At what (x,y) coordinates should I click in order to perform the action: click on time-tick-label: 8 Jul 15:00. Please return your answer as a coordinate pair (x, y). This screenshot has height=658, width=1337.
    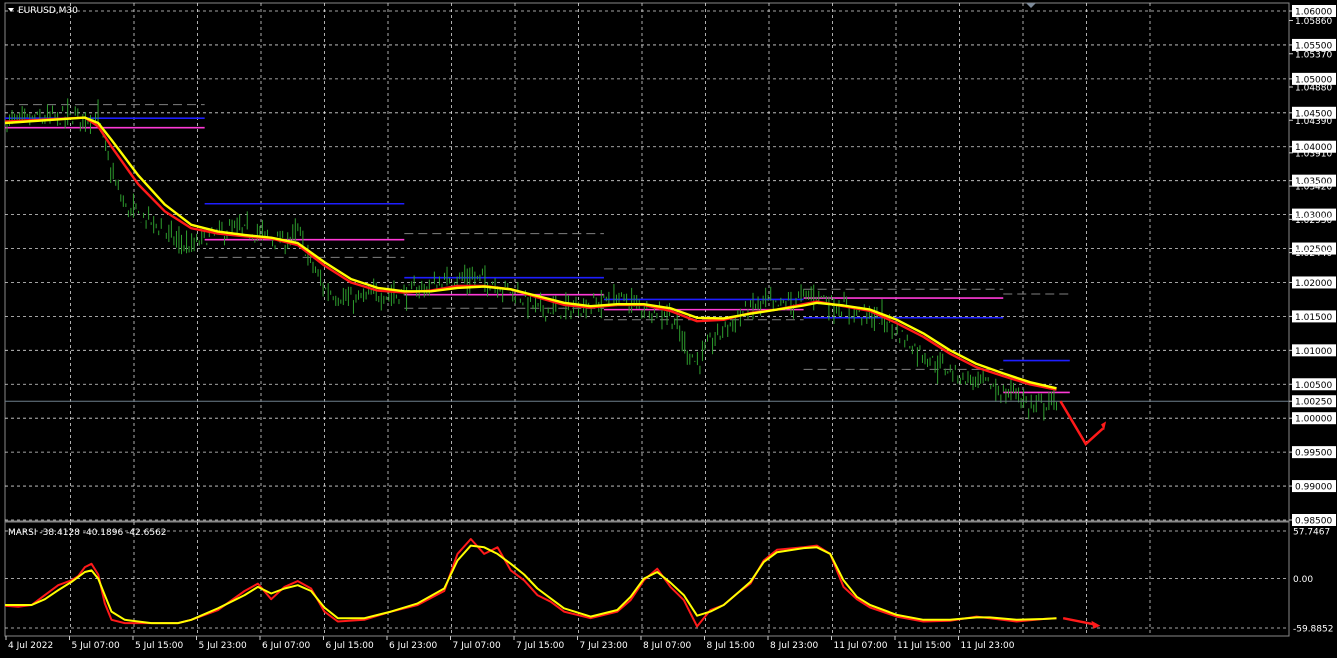
    Looking at the image, I should click on (731, 646).